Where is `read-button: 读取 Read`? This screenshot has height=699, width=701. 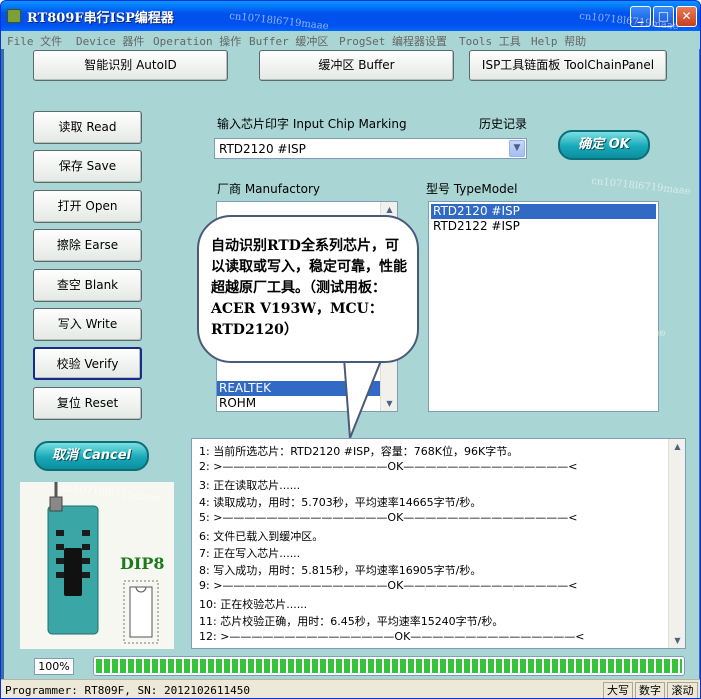
read-button: 读取 Read is located at coordinates (87, 127).